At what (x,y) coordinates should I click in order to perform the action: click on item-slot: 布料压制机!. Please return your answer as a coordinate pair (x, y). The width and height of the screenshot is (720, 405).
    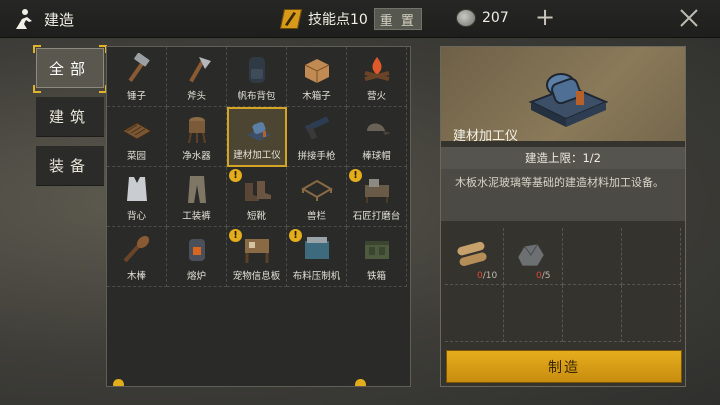
    Looking at the image, I should click on (317, 257).